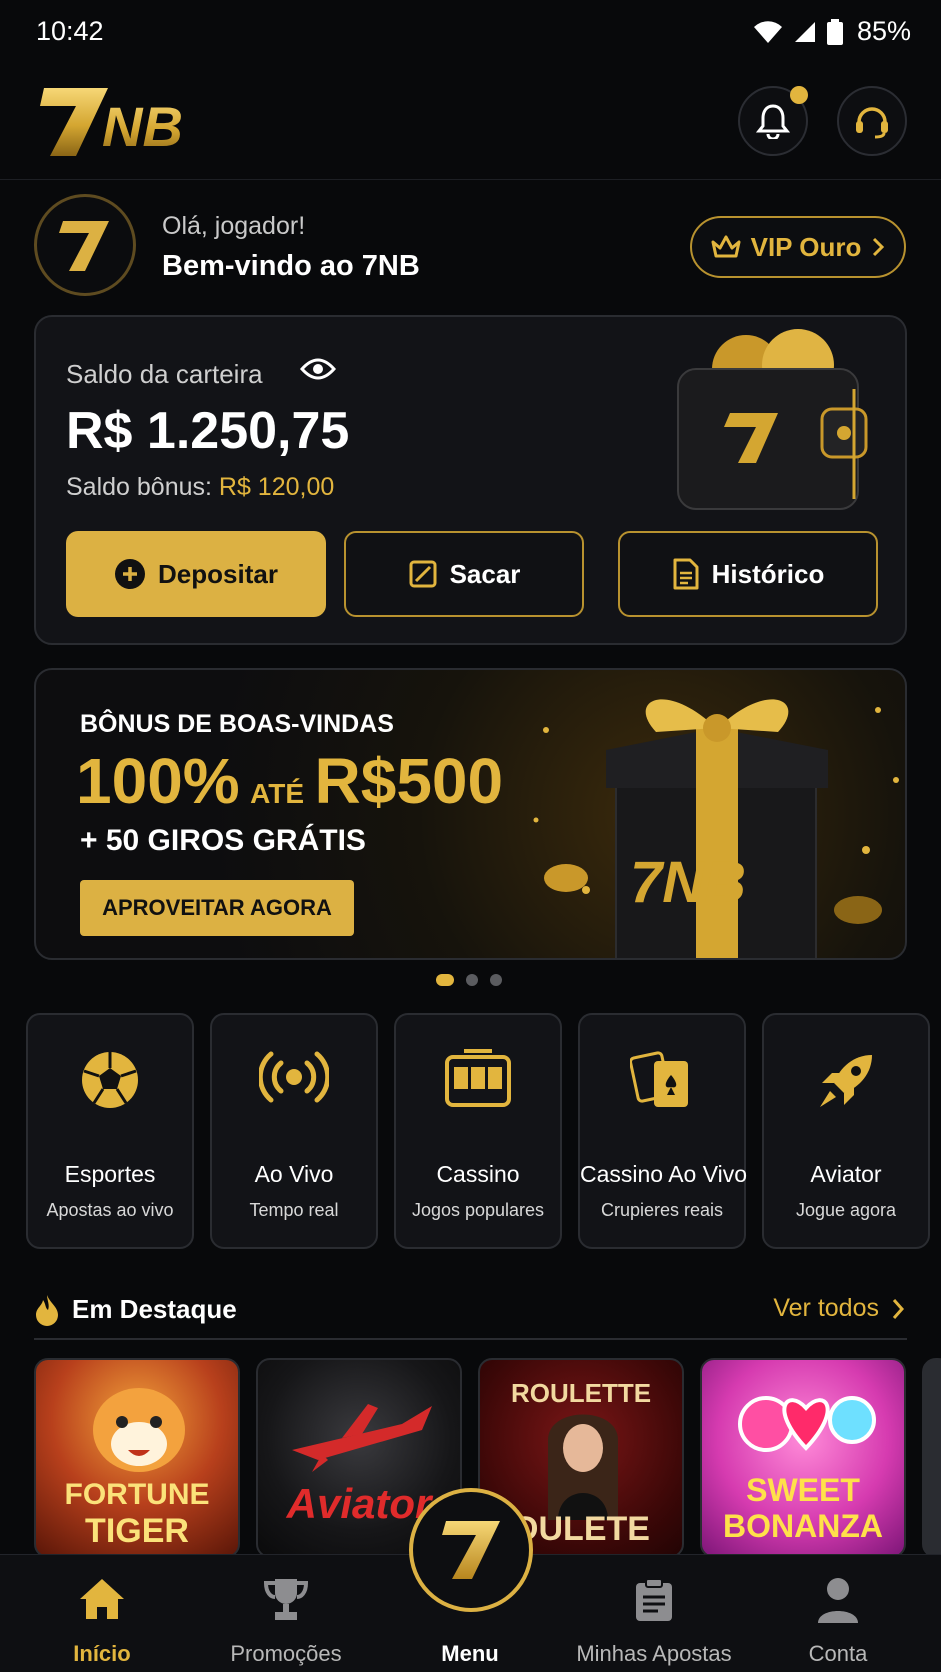 The image size is (941, 1672). Describe the element at coordinates (663, 1131) in the screenshot. I see `category-live-casino: Cassino Ao Vivo Crupieres reais` at that location.